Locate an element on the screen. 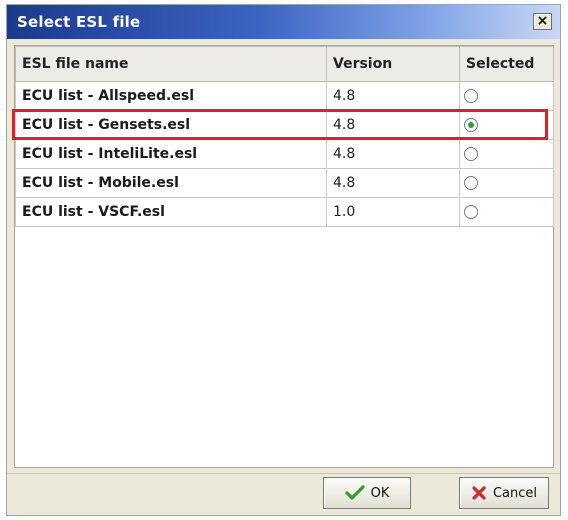 The width and height of the screenshot is (568, 520). table-row: ECU list - Mobile.esl 4.8 is located at coordinates (284, 183).